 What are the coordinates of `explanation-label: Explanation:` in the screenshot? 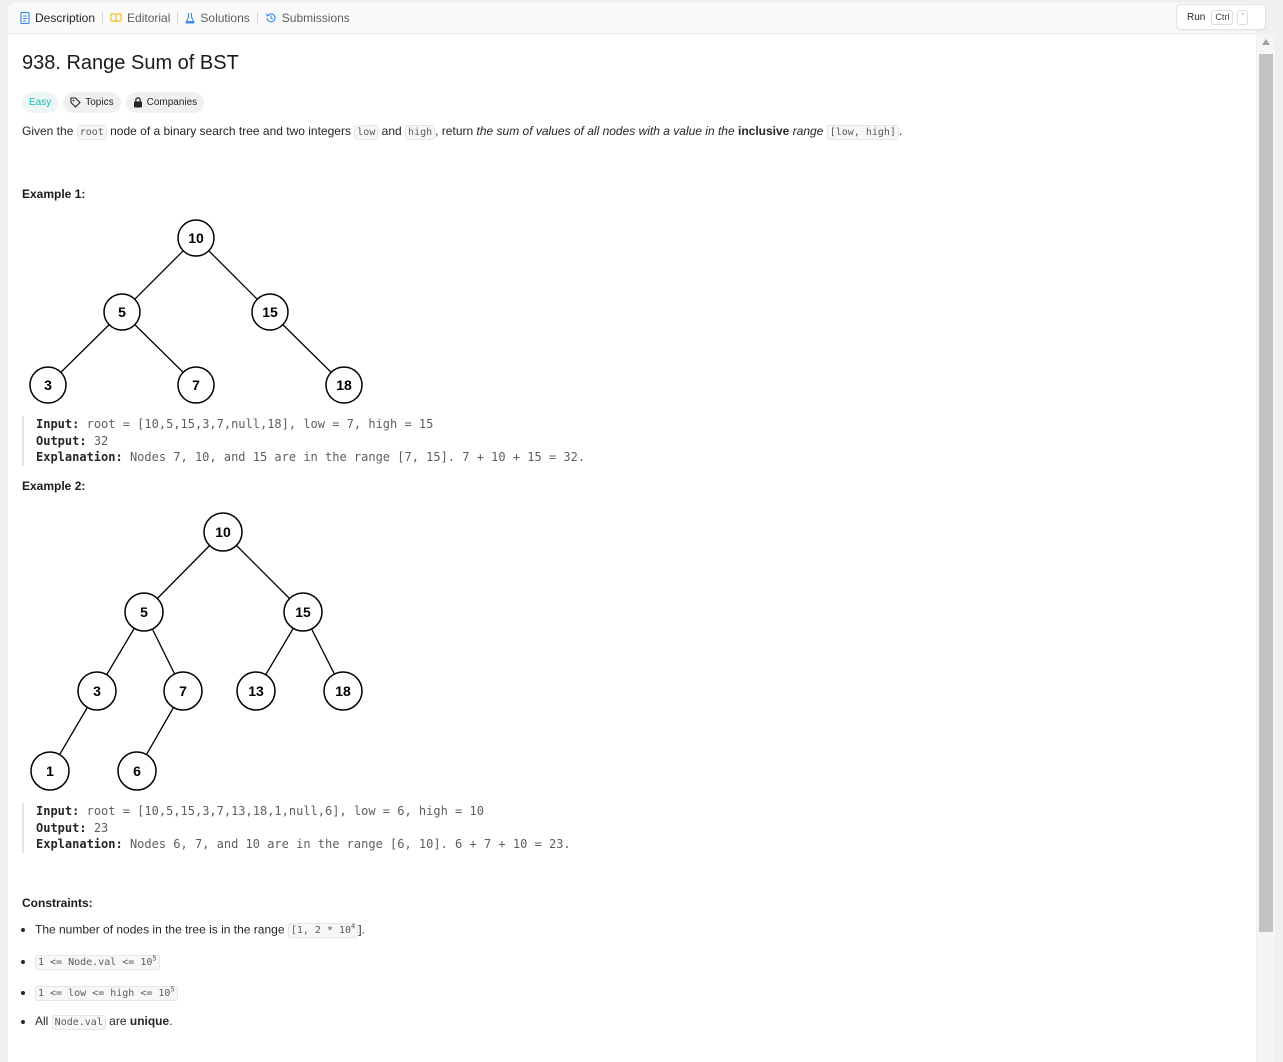 It's located at (79, 844).